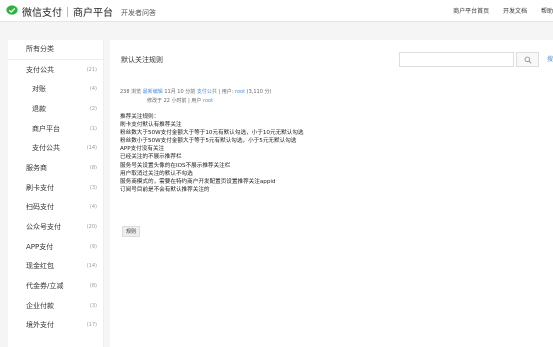  Describe the element at coordinates (55, 306) in the screenshot. I see `sidebar-item-enterprise-payment: 企业付款 (3)` at that location.